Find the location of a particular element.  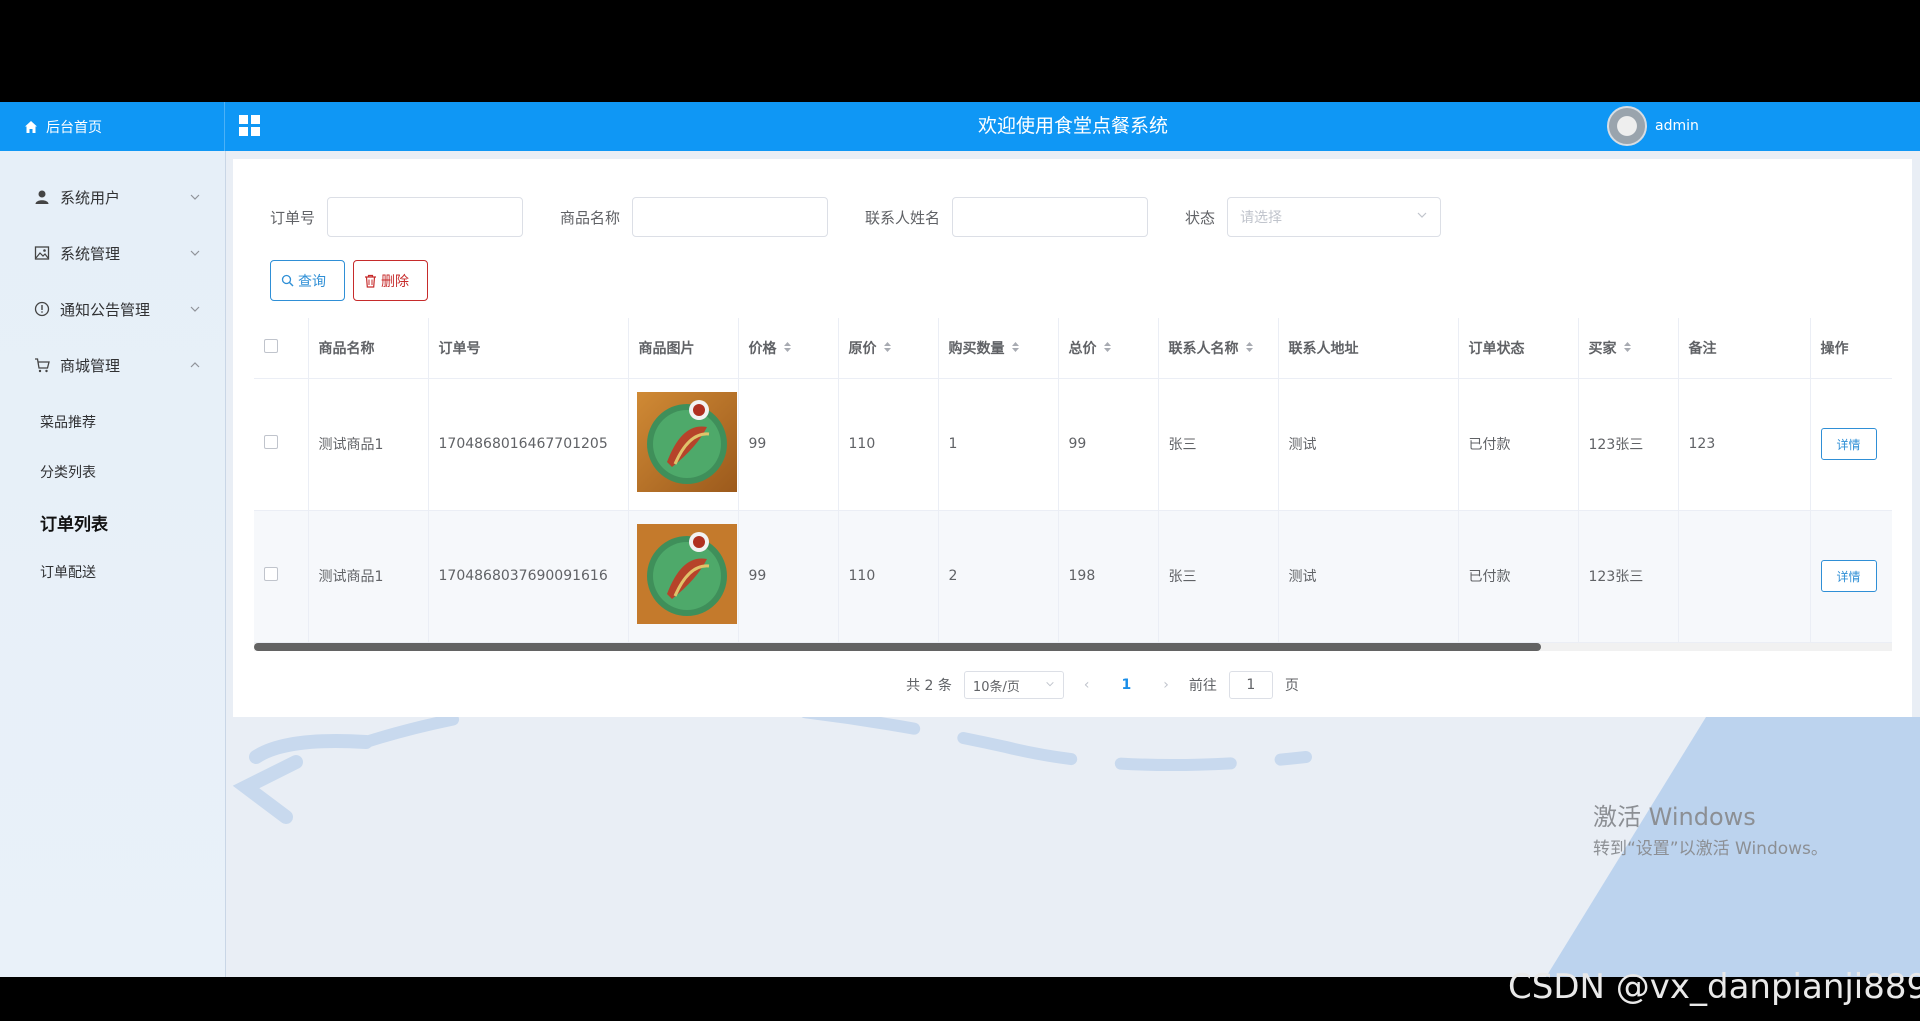

sidebar-item-mall-management: 商城管理 is located at coordinates (112, 365).